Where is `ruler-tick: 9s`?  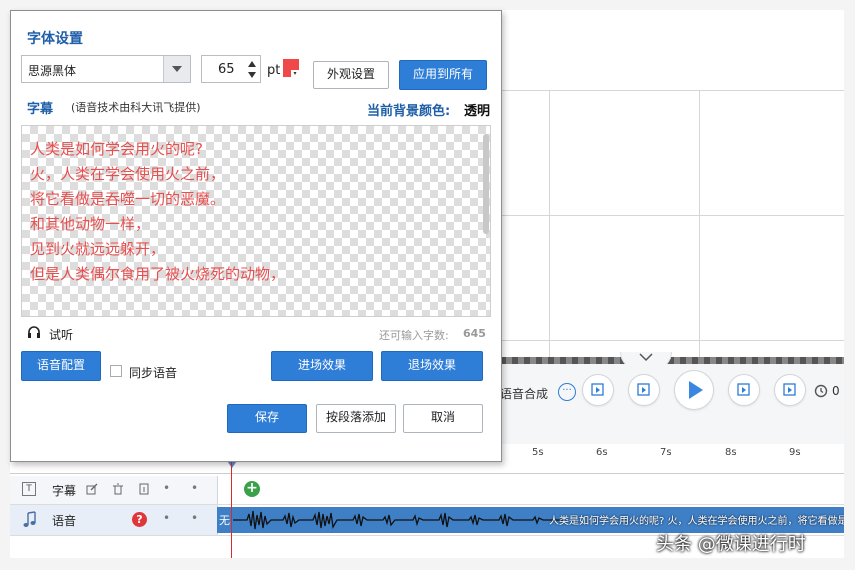 ruler-tick: 9s is located at coordinates (795, 452).